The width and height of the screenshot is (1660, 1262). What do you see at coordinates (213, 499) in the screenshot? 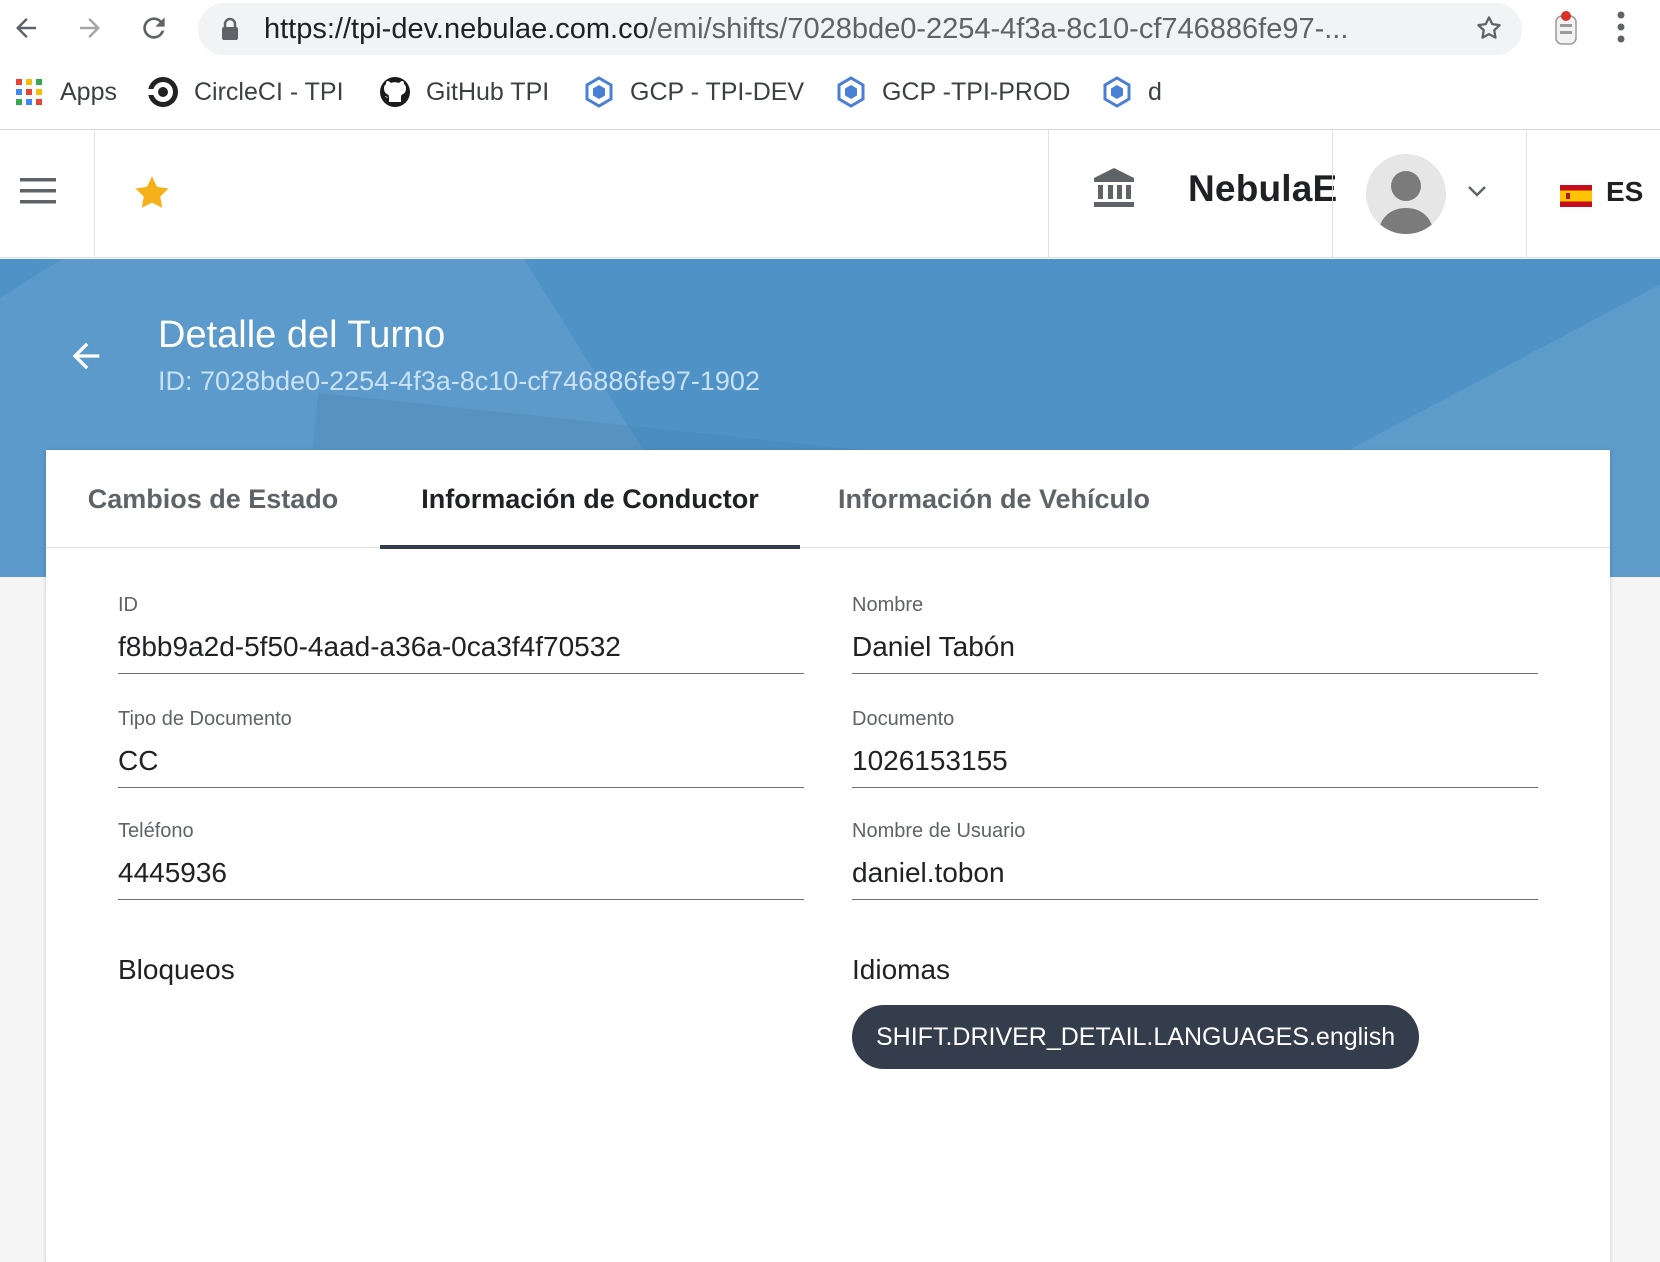
I see `tab-state-changes: Cambios de Estado` at bounding box center [213, 499].